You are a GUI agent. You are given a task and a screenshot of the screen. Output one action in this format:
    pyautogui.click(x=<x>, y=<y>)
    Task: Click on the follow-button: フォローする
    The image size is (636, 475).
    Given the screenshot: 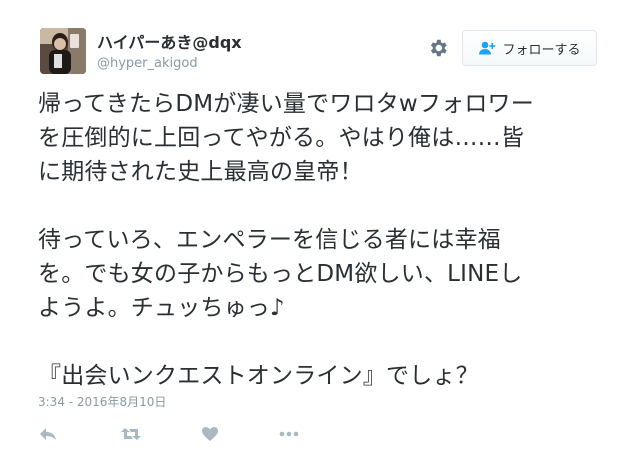 What is the action you would take?
    pyautogui.click(x=529, y=48)
    